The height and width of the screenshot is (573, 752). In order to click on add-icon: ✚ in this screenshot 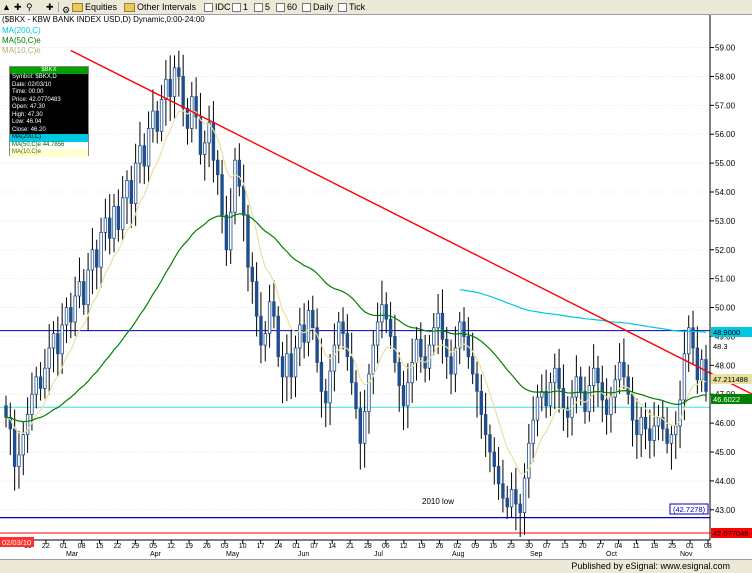, I will do `click(50, 7)`.